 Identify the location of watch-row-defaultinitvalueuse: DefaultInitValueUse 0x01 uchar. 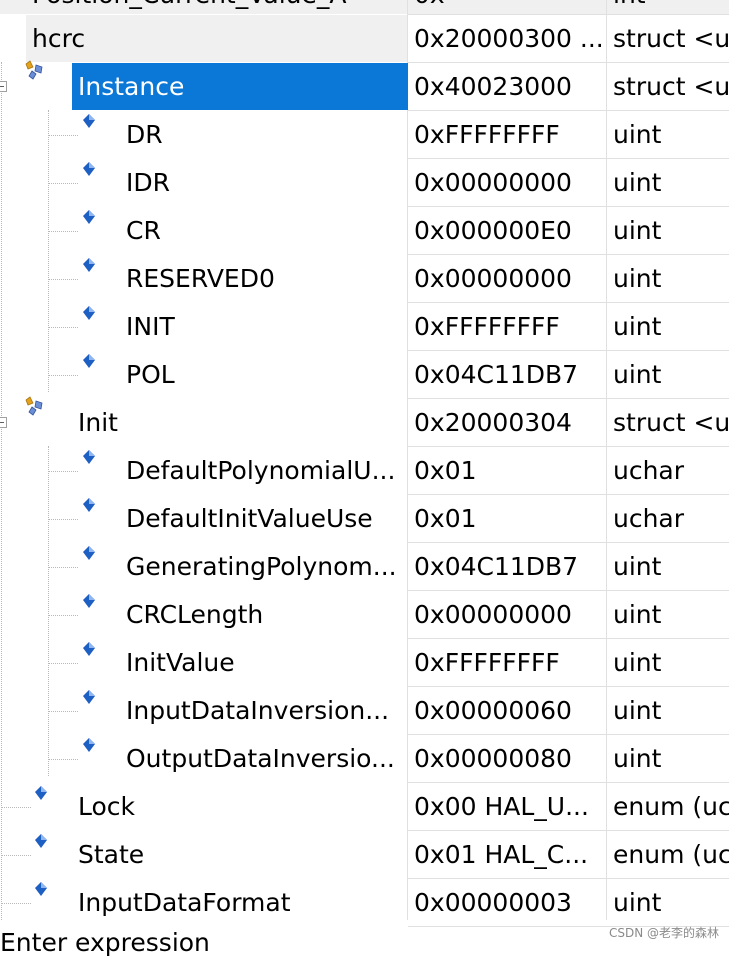
(364, 519).